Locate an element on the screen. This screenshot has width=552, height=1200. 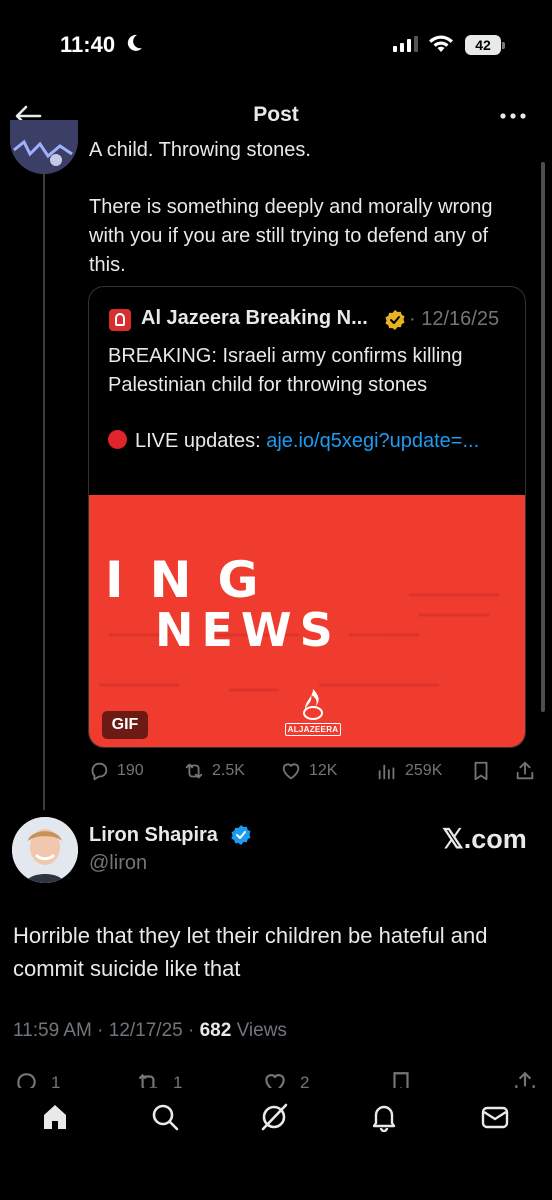
reply-button: 190 is located at coordinates (116, 771).